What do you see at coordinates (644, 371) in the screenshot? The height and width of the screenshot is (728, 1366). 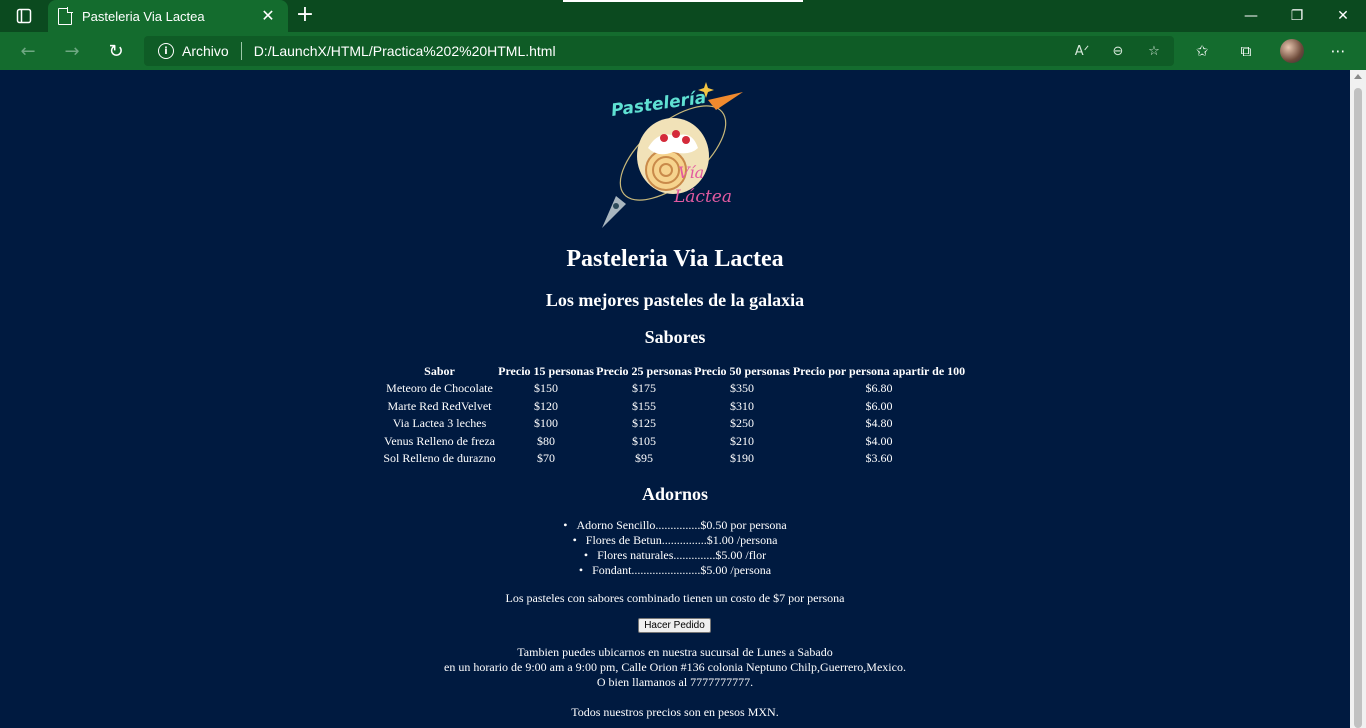 I see `column-header: Precio 25 personas` at bounding box center [644, 371].